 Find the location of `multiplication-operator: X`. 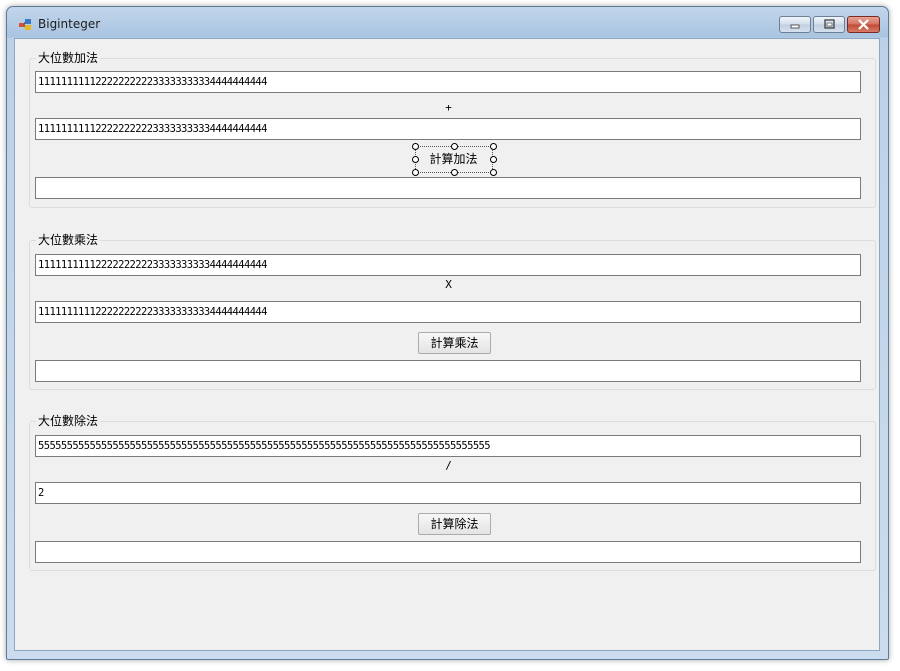

multiplication-operator: X is located at coordinates (448, 284).